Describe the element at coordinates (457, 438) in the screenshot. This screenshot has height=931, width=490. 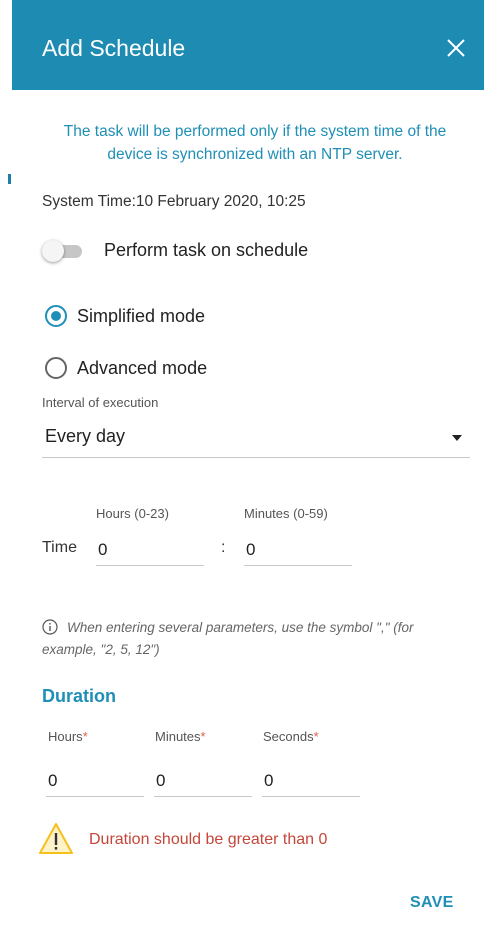
I see `caret-down-icon` at that location.